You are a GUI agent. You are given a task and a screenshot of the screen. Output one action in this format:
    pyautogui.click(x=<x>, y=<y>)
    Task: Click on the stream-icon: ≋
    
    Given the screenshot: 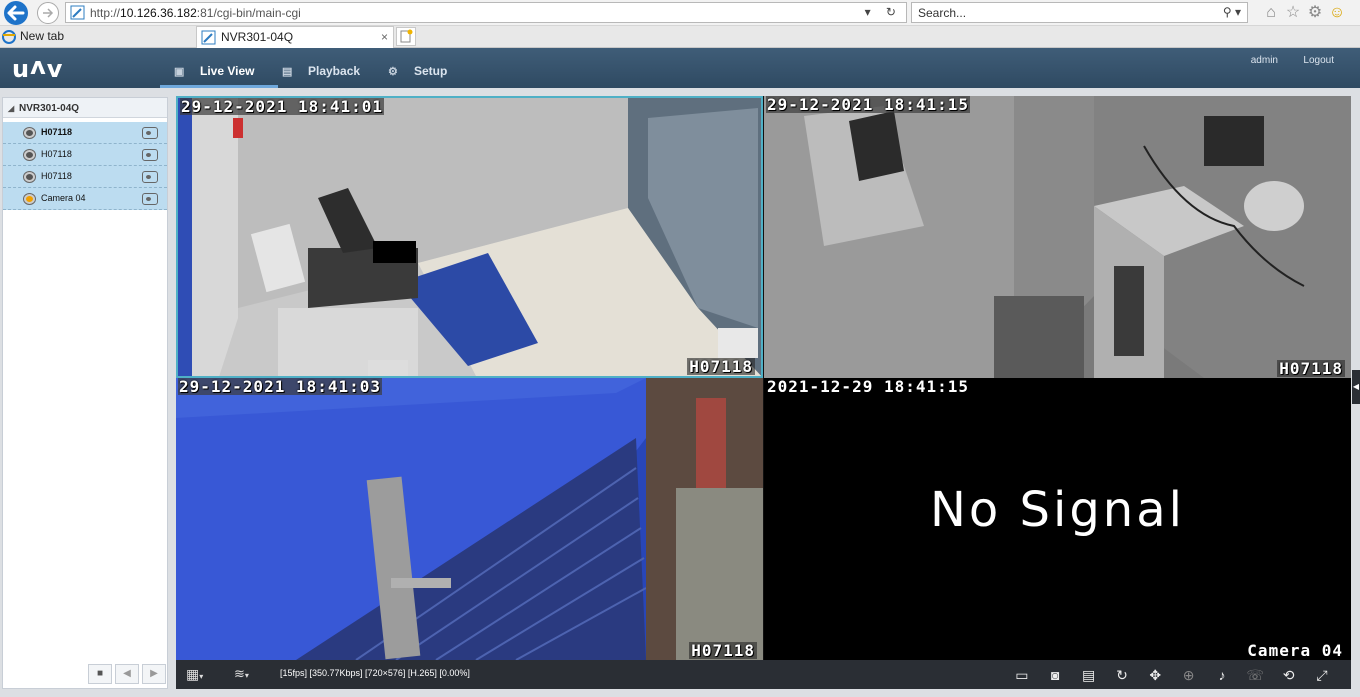 What is the action you would take?
    pyautogui.click(x=239, y=673)
    